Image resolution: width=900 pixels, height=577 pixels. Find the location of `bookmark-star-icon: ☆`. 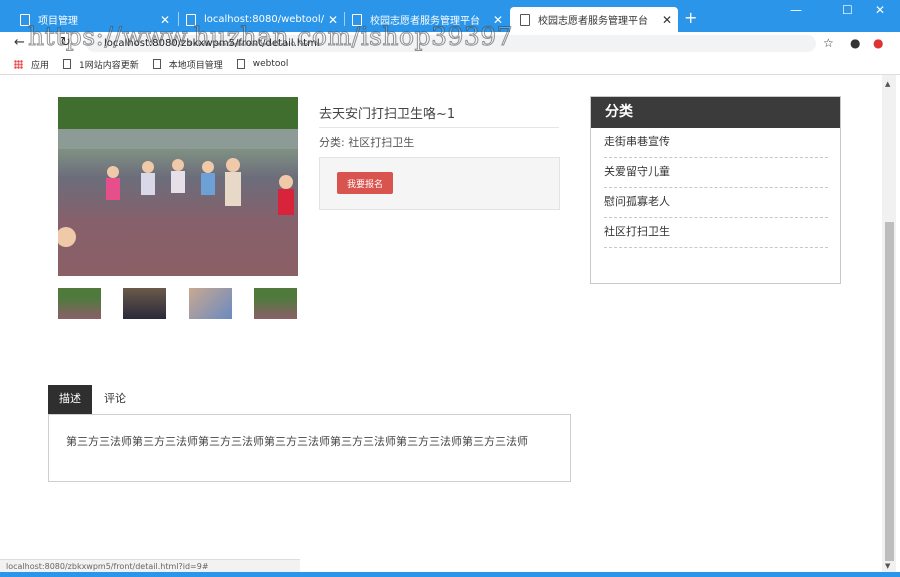

bookmark-star-icon: ☆ is located at coordinates (828, 43).